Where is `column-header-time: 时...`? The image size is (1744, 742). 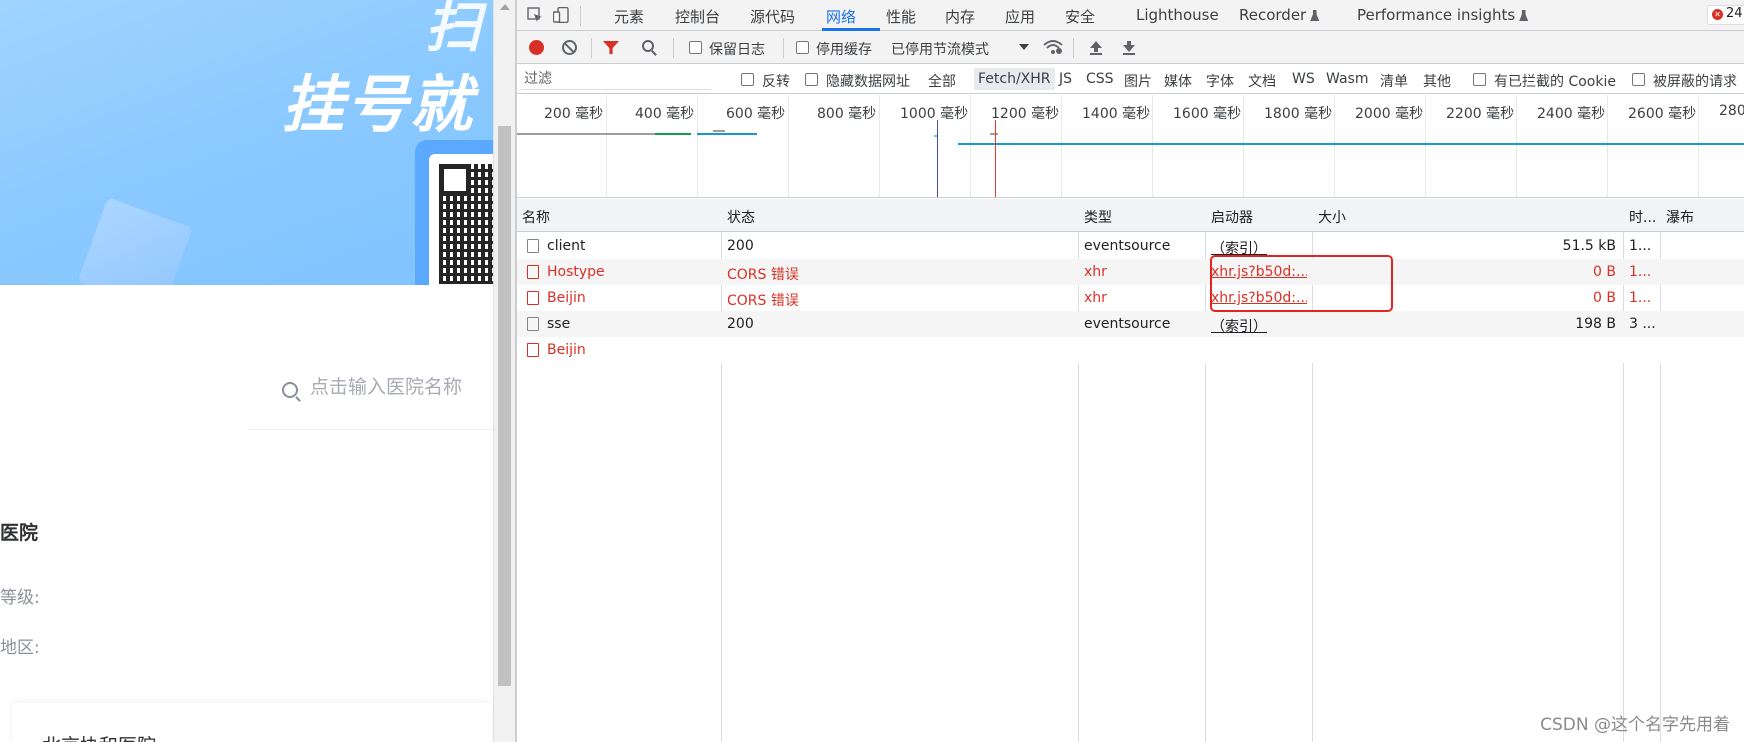
column-header-time: 时... is located at coordinates (1642, 217).